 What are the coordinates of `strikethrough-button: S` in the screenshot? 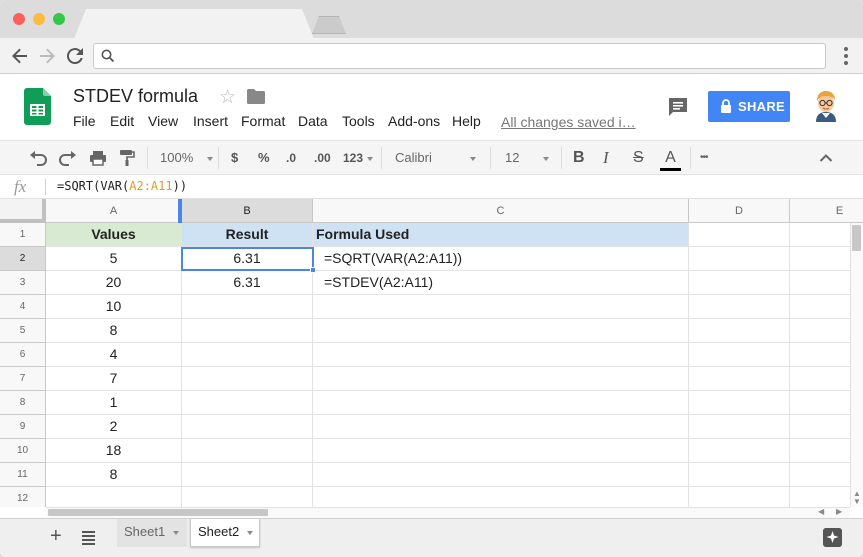 It's located at (638, 158).